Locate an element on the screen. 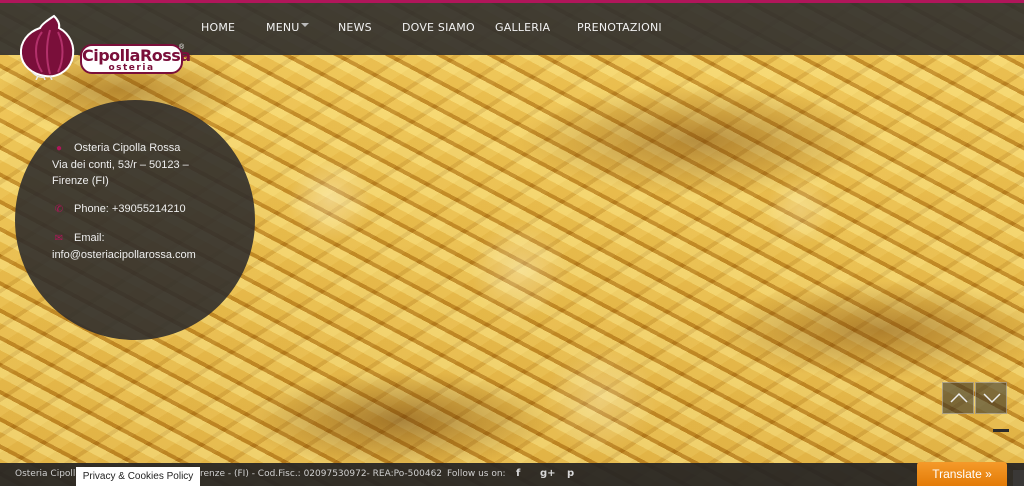  nav-item-prenotazioni: PRENOTAZIONI is located at coordinates (619, 27).